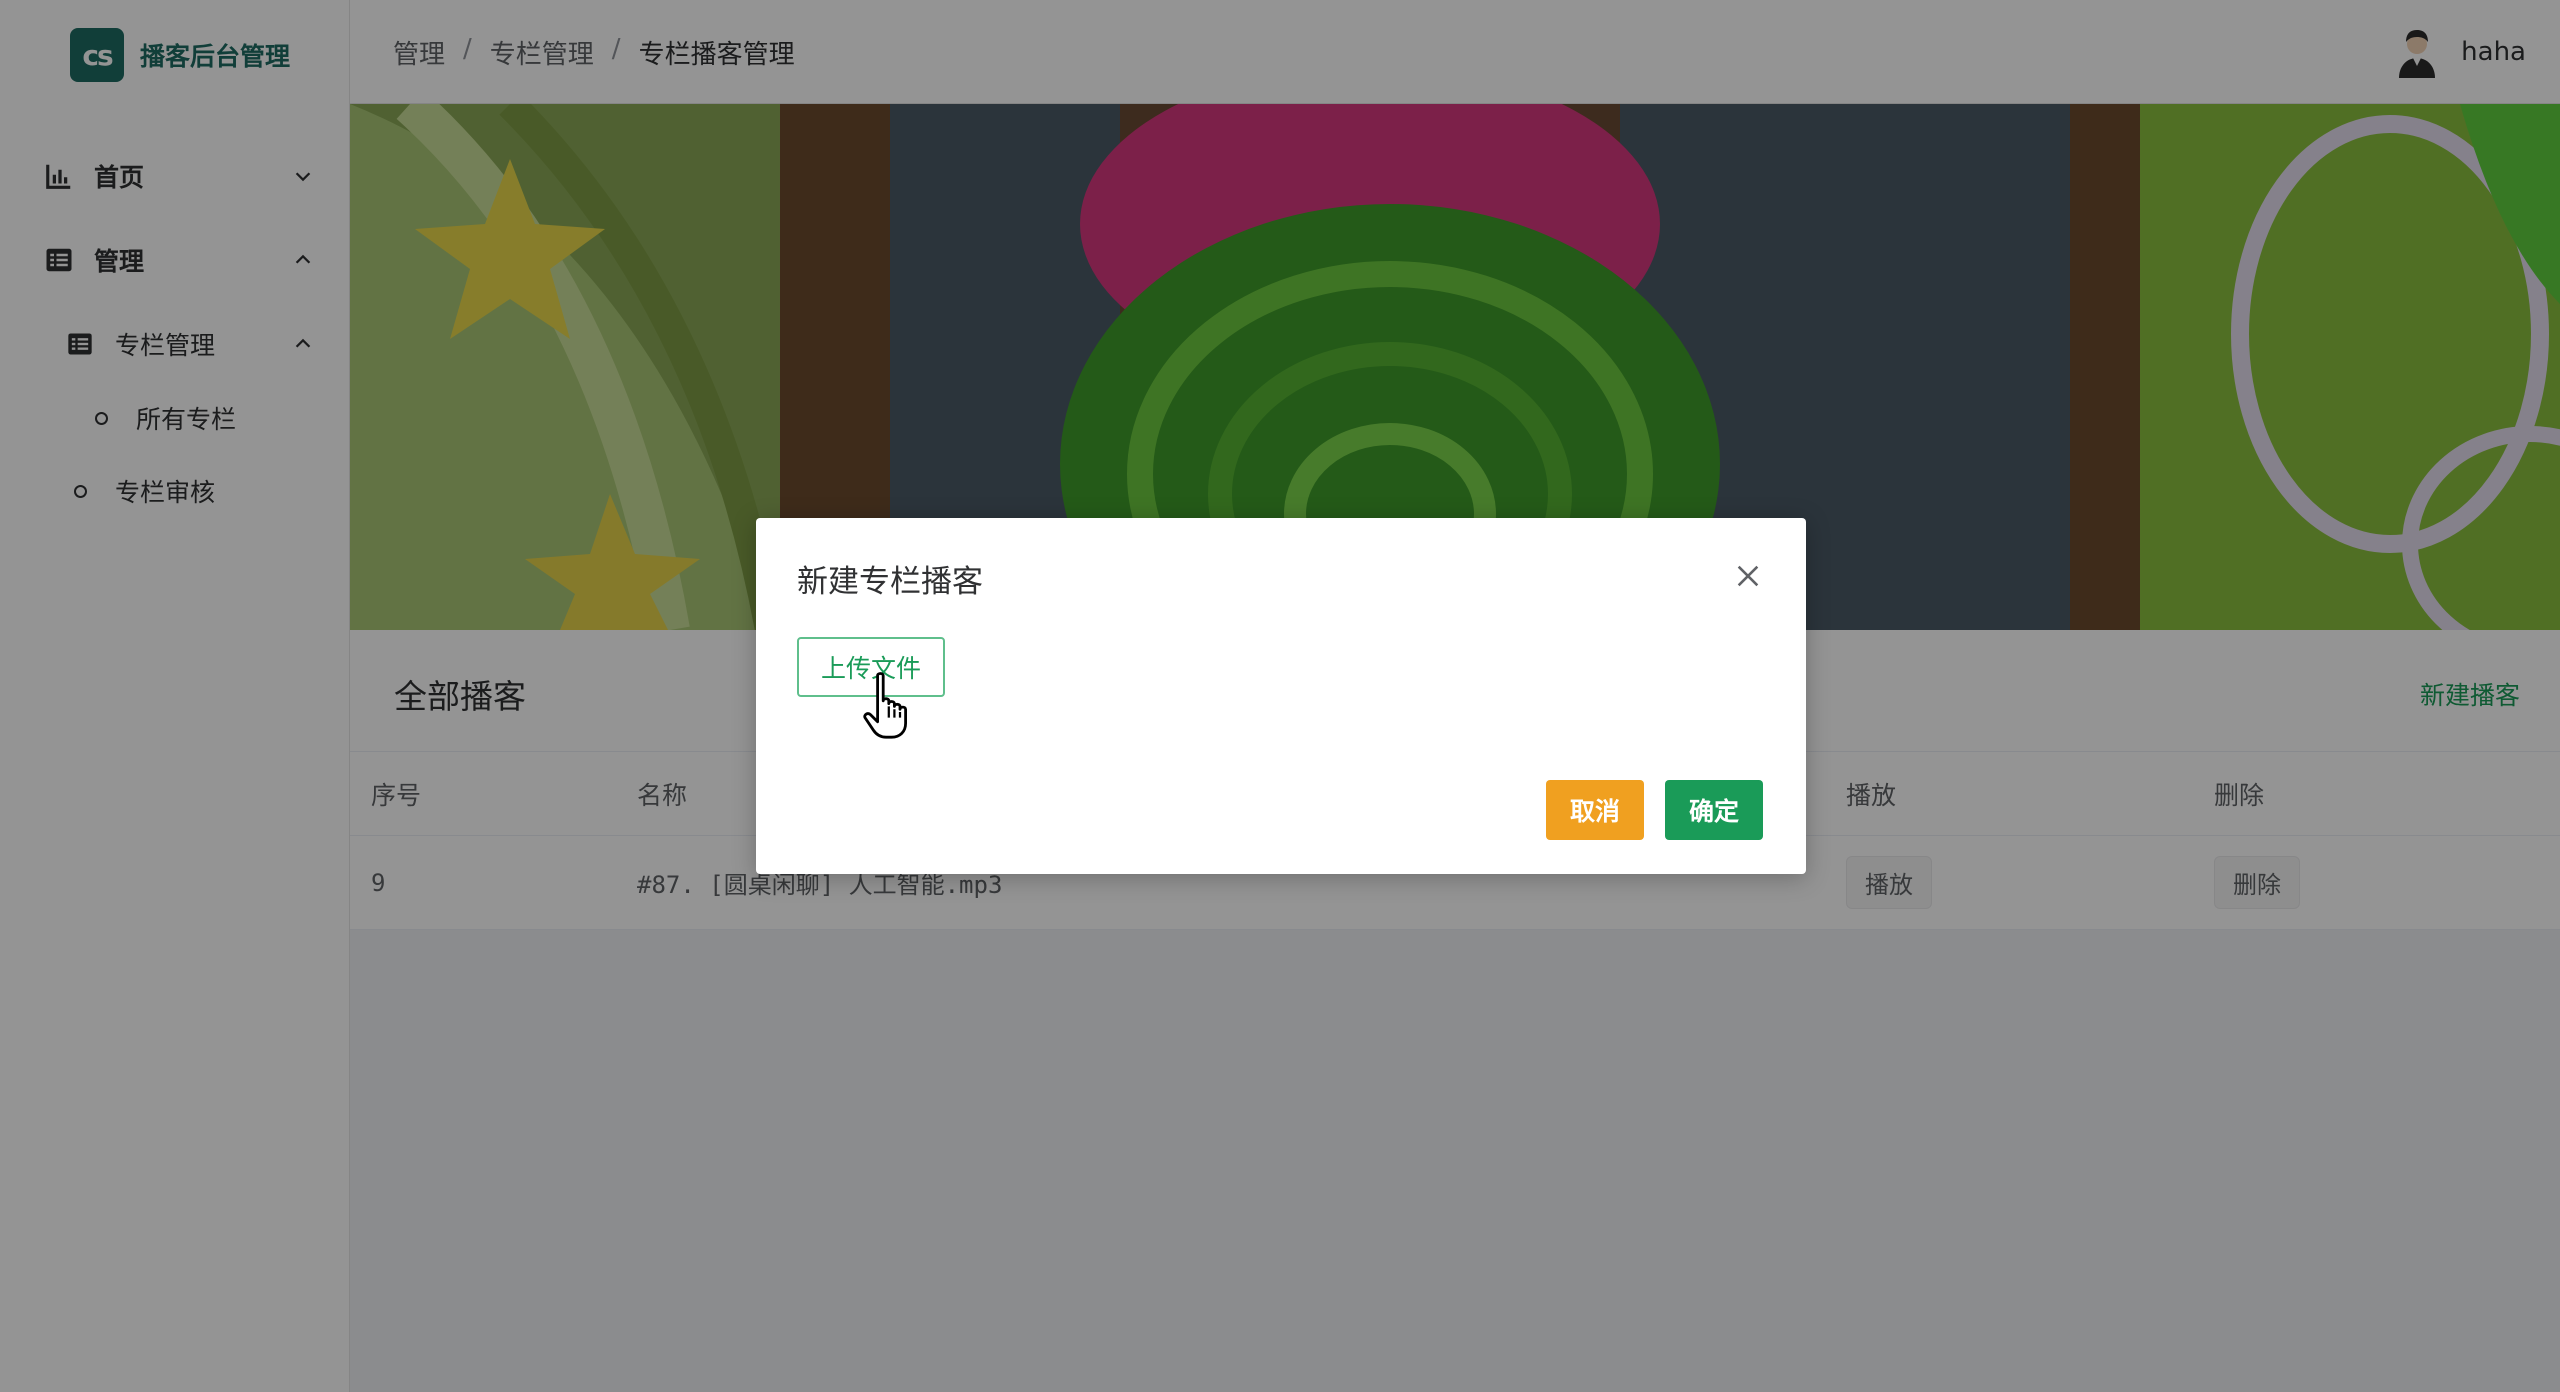 This screenshot has height=1392, width=2560. I want to click on cancel-button: 取消, so click(1595, 810).